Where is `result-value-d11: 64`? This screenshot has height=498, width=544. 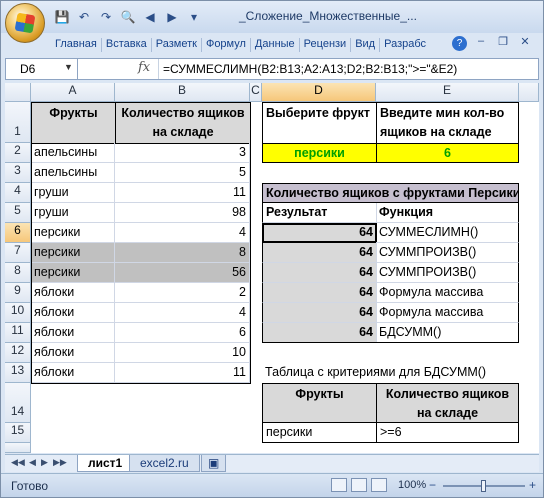
result-value-d11: 64 is located at coordinates (319, 333).